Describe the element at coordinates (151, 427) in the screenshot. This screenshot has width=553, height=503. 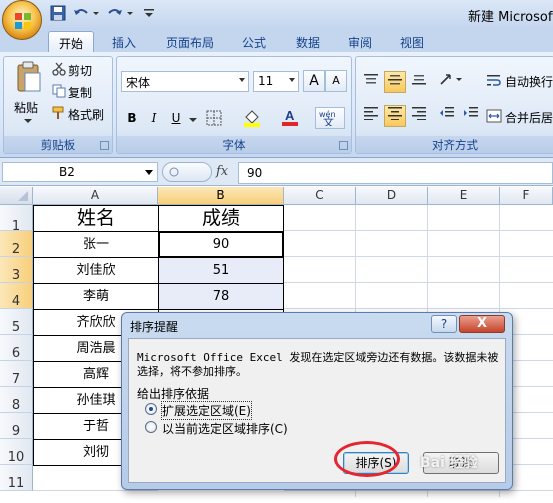
I see `radio-current-selection` at that location.